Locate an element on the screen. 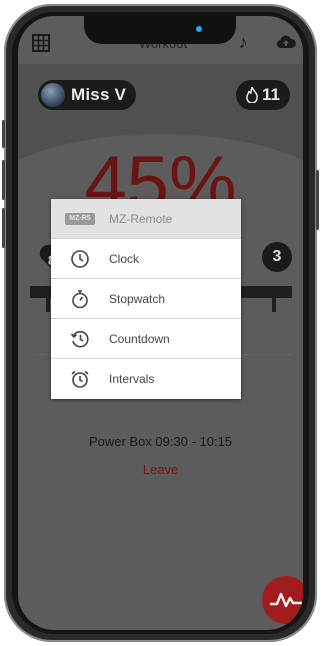  myzone-fab is located at coordinates (282, 600).